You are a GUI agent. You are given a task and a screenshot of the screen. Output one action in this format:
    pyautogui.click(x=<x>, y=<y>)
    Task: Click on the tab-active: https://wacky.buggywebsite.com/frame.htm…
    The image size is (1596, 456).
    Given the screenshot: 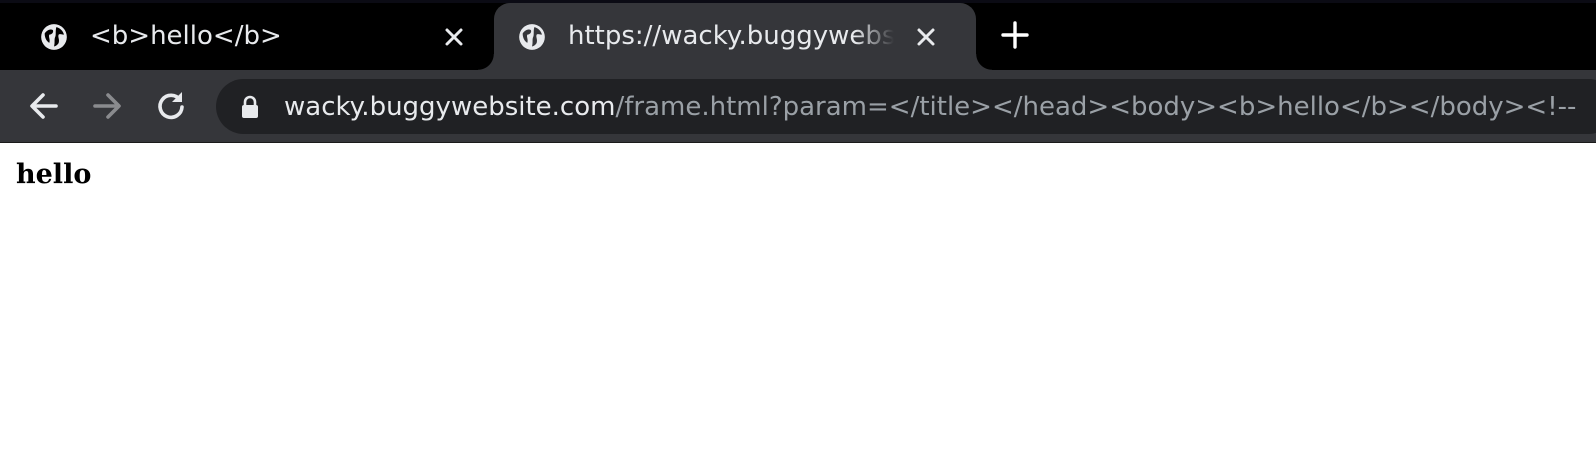 What is the action you would take?
    pyautogui.click(x=735, y=36)
    